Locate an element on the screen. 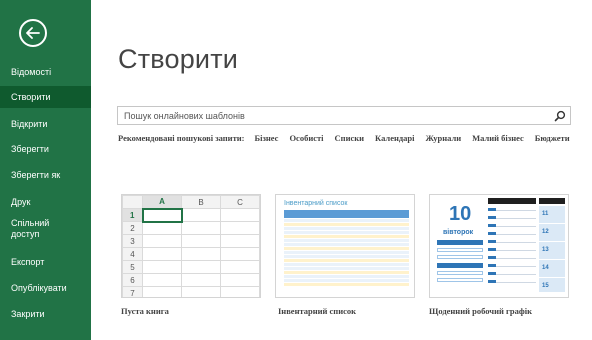 The height and width of the screenshot is (340, 592). template-caption-inventory: Інвентарний список is located at coordinates (317, 311).